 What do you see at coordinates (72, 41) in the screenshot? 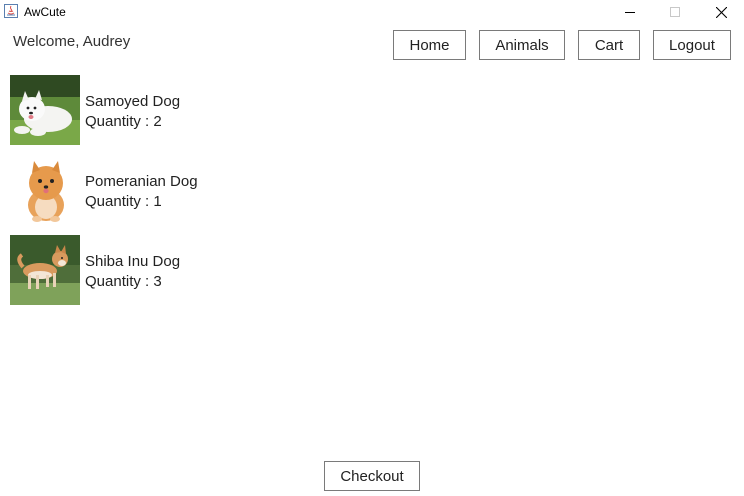
I see `welcome-label: Welcome, Audrey` at bounding box center [72, 41].